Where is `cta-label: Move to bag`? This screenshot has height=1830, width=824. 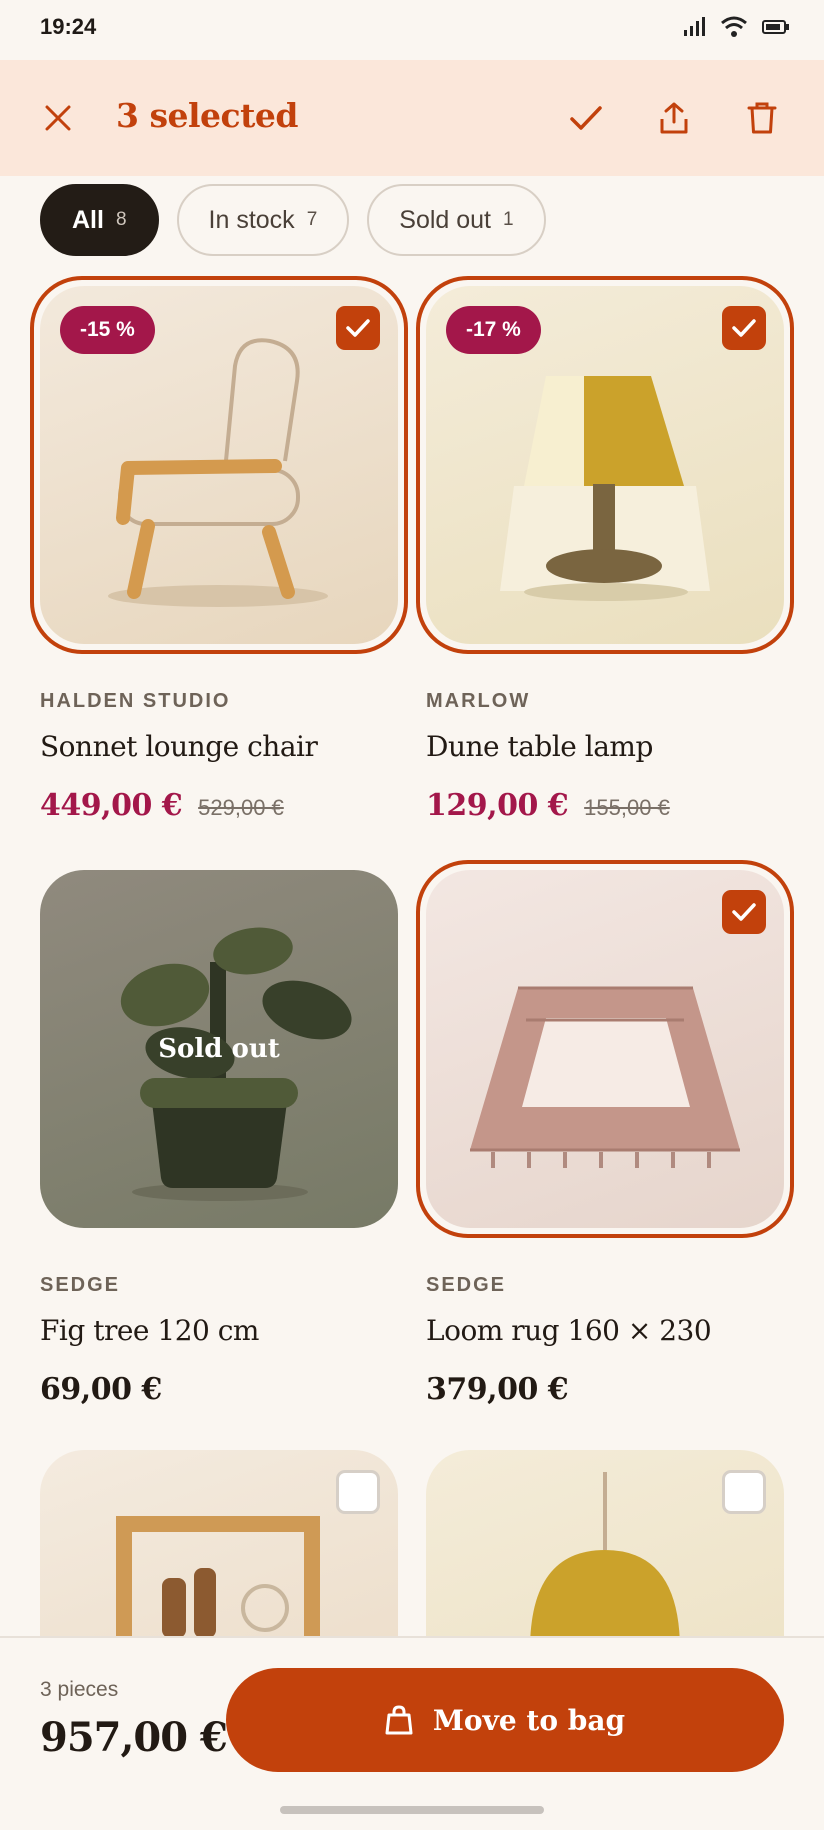
cta-label: Move to bag is located at coordinates (529, 1720).